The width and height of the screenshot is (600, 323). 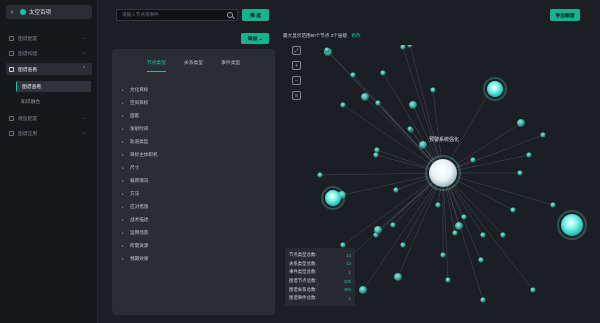 I want to click on stat-row: 图谱节点总数: 425, so click(x=320, y=281).